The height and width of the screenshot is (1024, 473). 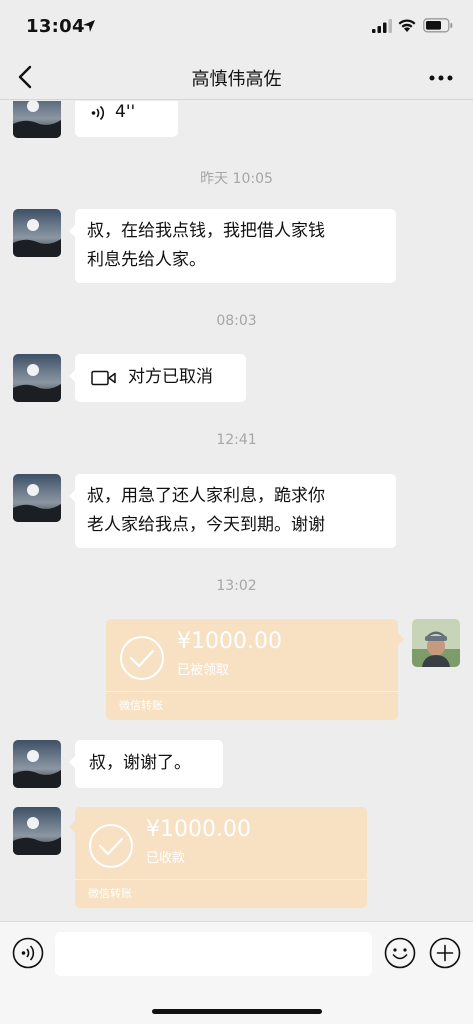 What do you see at coordinates (206, 525) in the screenshot?
I see `message-text-line: 老人家给我点，今天到期。谢谢` at bounding box center [206, 525].